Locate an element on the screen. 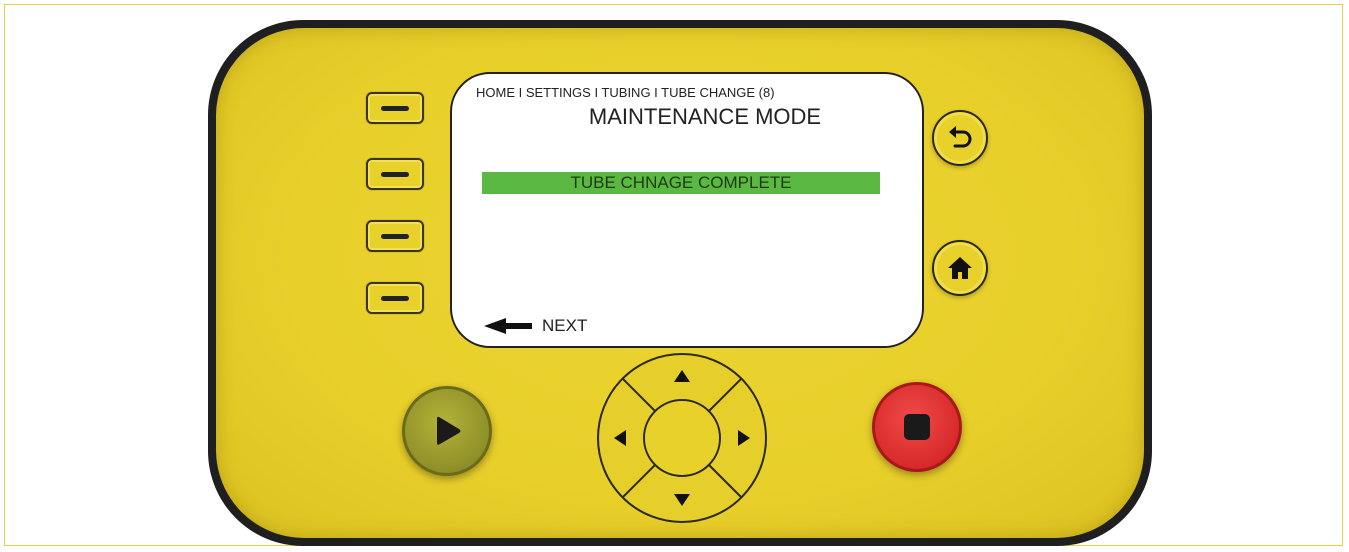  play-icon is located at coordinates (449, 430).